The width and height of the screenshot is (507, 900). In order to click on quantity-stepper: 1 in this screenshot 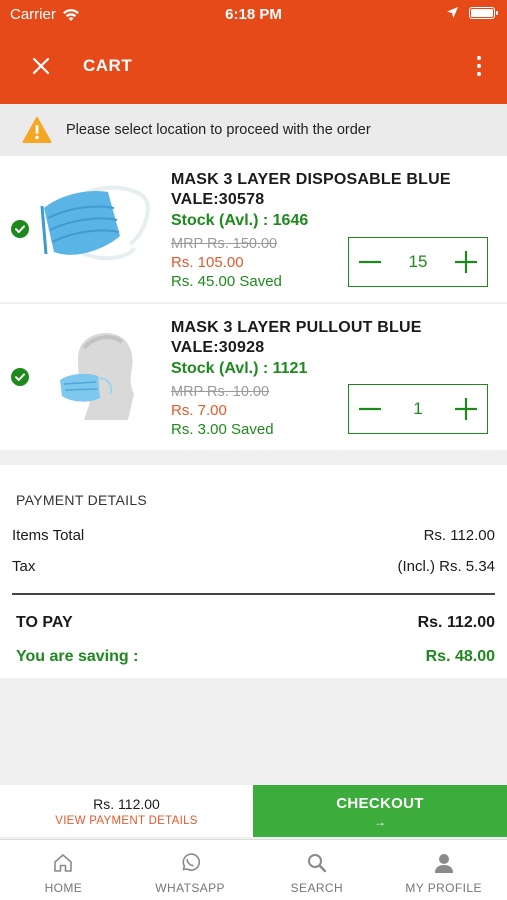, I will do `click(418, 409)`.